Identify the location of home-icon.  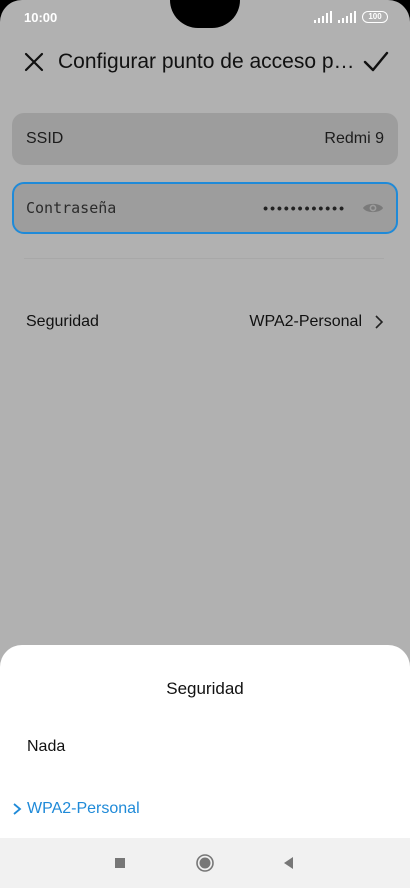
(205, 863).